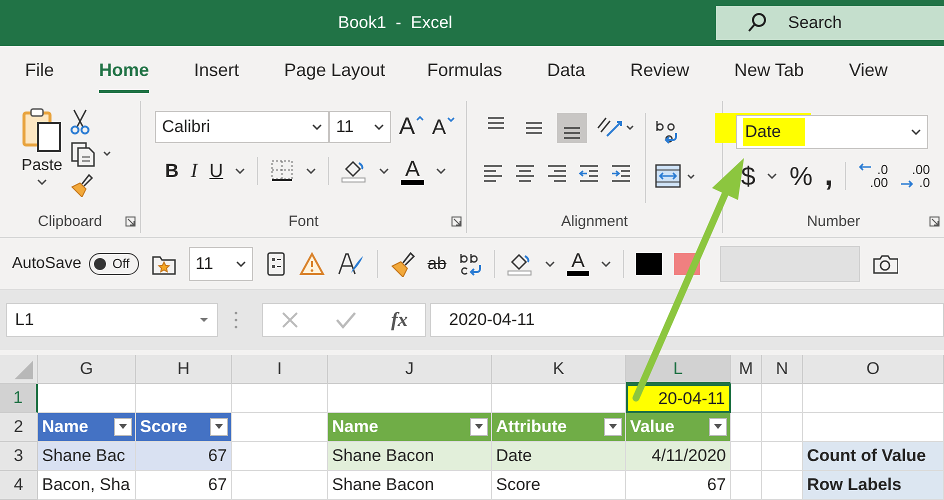  I want to click on column-header: N, so click(782, 369).